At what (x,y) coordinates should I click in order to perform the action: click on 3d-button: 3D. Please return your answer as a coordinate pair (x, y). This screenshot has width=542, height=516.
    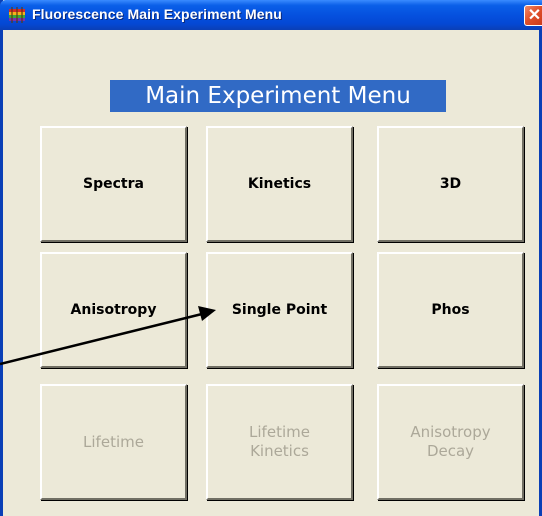
    Looking at the image, I should click on (450, 184).